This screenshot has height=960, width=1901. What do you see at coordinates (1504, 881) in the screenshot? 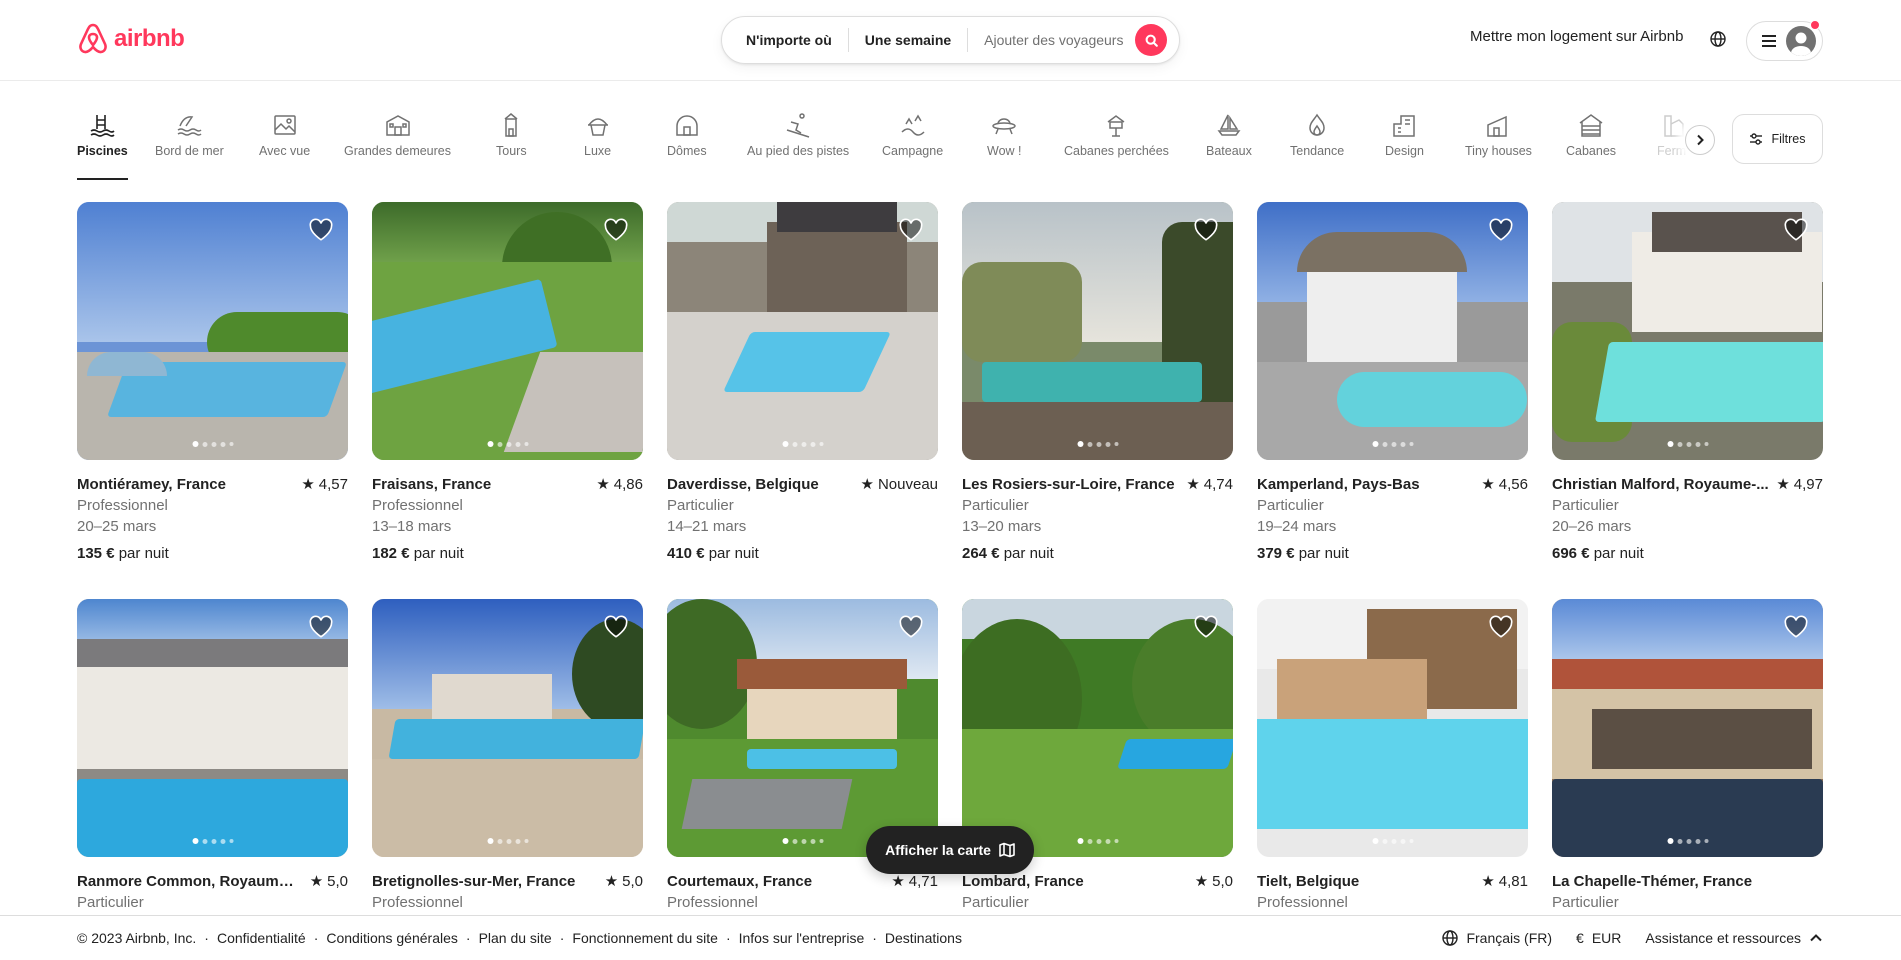
I see `listing-rating: ★ 4,81` at bounding box center [1504, 881].